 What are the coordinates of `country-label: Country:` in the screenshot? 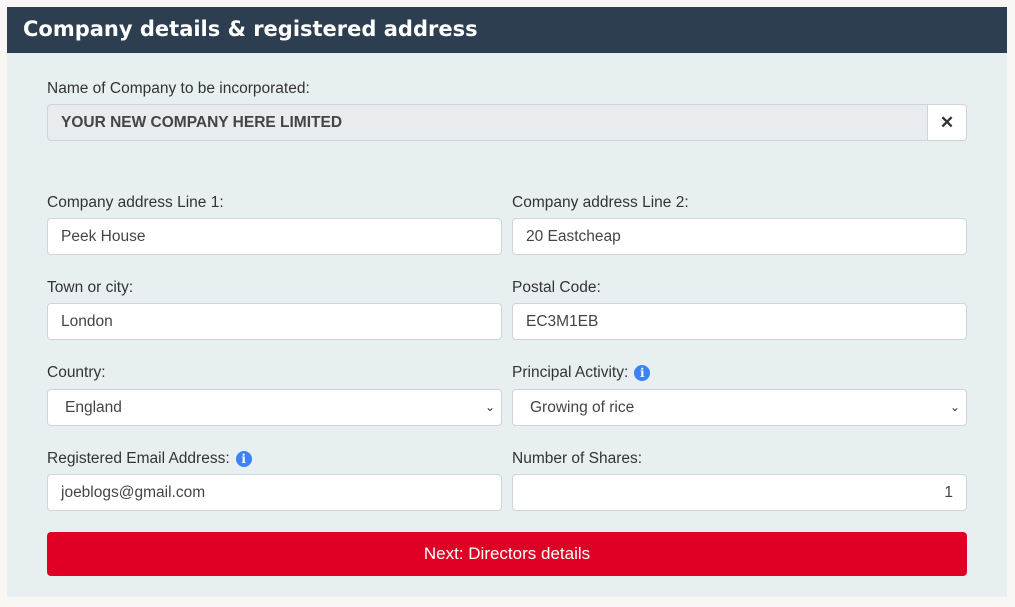 It's located at (76, 372).